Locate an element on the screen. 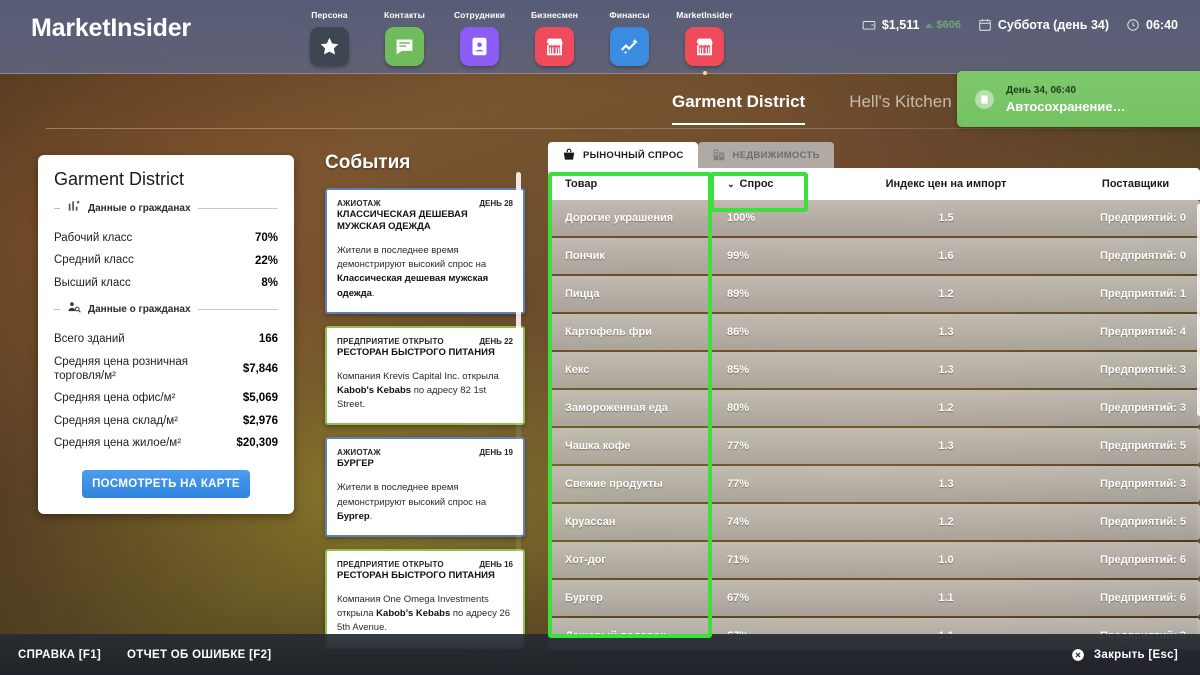 This screenshot has width=1200, height=675. table-row: Свежие продукты 77% 1.3 Предприятий: 3 is located at coordinates (874, 484).